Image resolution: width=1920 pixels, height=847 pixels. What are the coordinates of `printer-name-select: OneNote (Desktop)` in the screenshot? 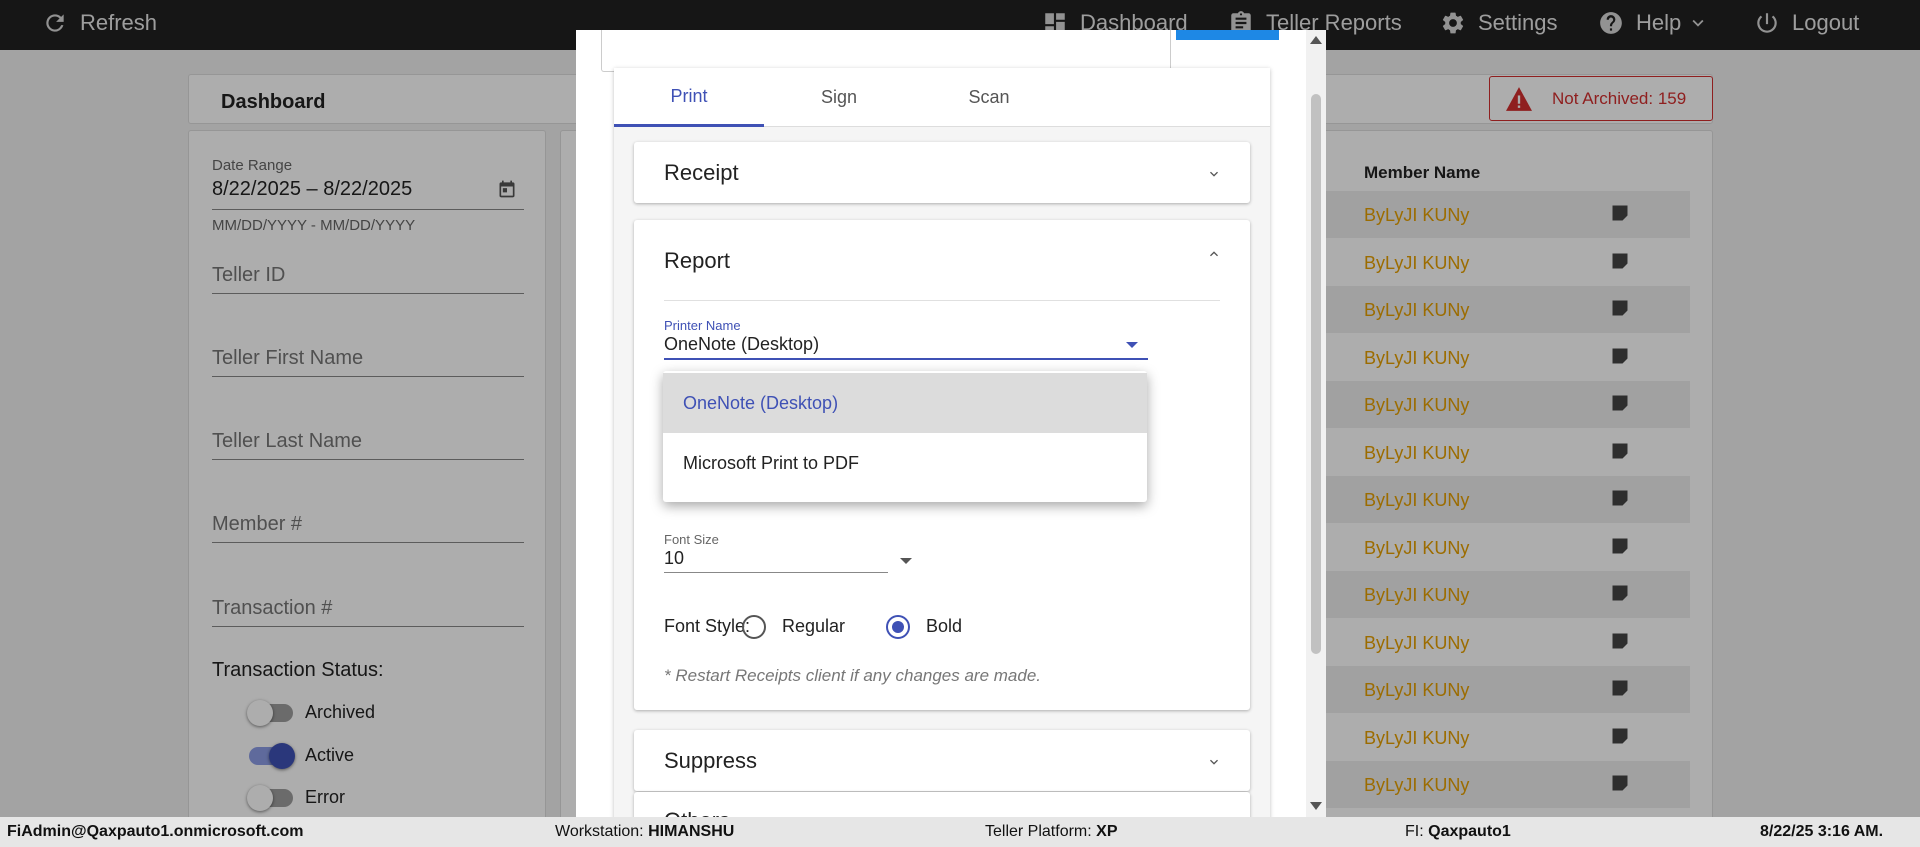 It's located at (741, 344).